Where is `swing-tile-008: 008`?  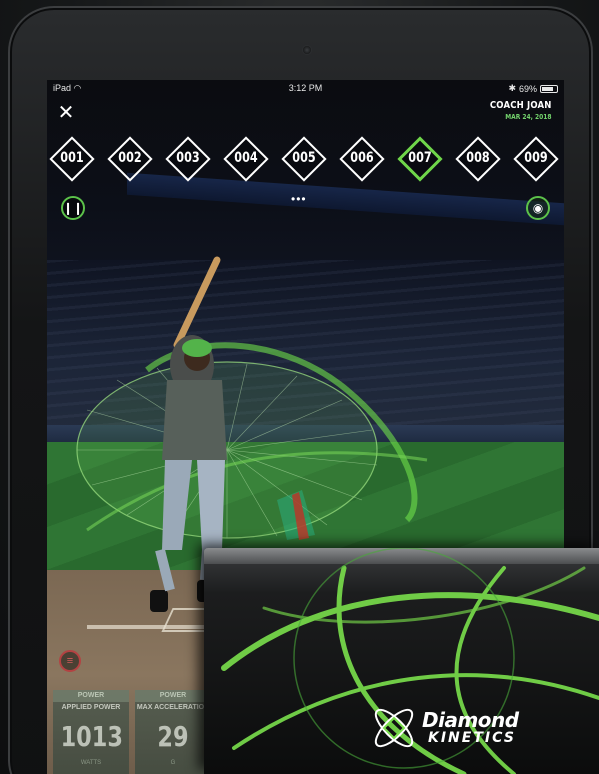
swing-tile-008: 008 is located at coordinates (478, 159).